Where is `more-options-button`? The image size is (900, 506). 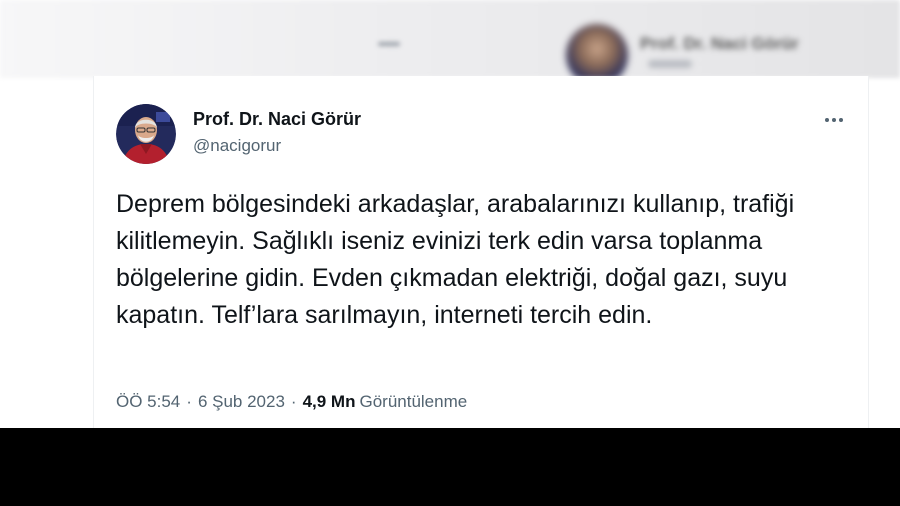
more-options-button is located at coordinates (834, 120).